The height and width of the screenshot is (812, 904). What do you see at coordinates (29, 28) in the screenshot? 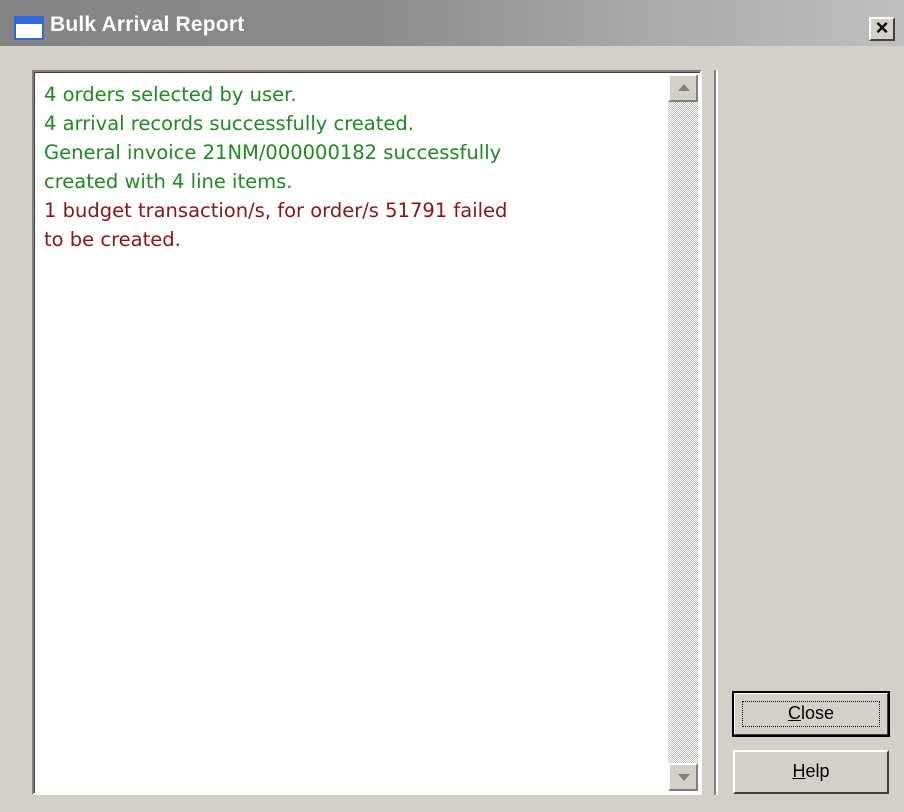
I see `window-icon` at bounding box center [29, 28].